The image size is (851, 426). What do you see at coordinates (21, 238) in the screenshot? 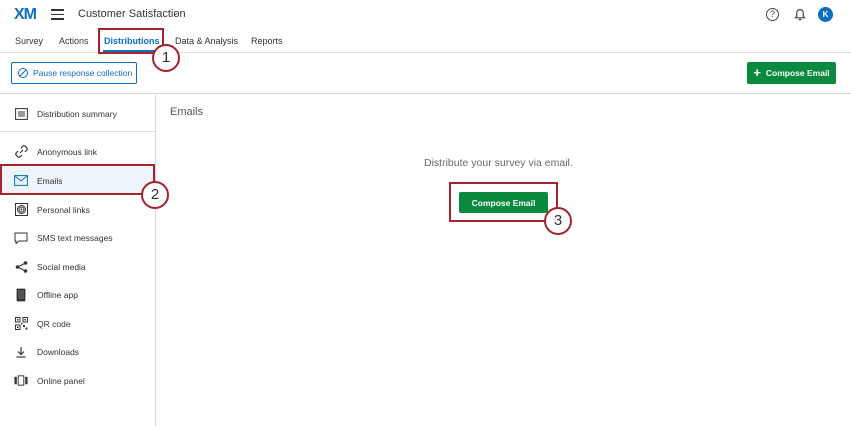
I see `speech-bubble-icon` at bounding box center [21, 238].